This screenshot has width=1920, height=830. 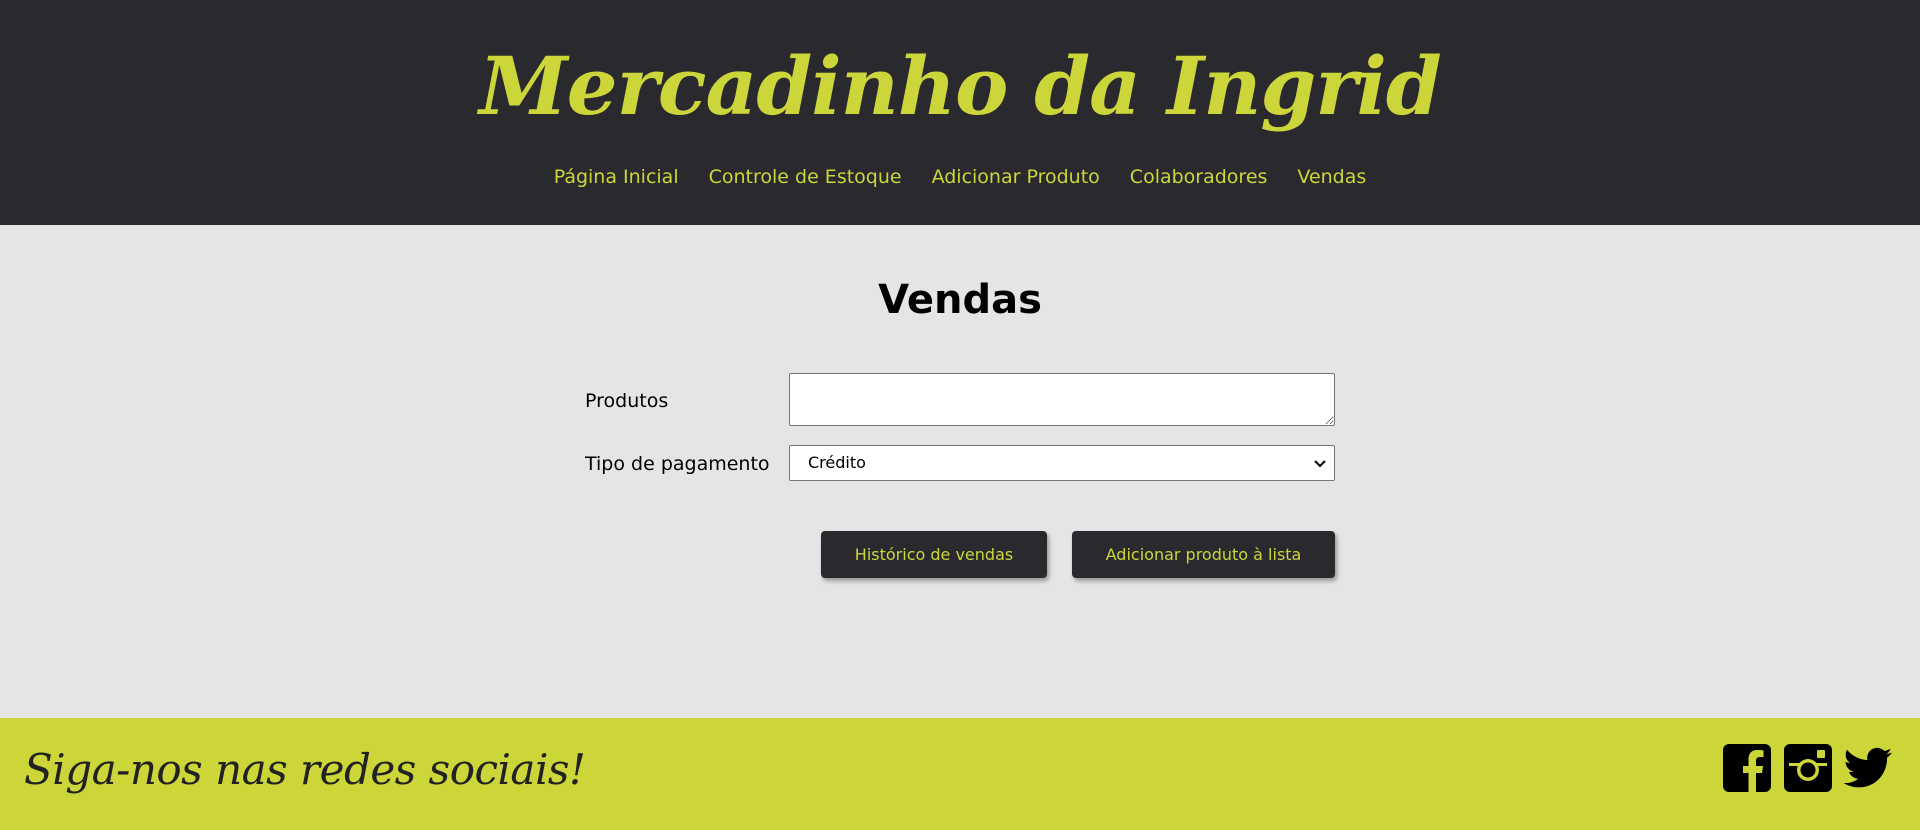 What do you see at coordinates (1199, 177) in the screenshot?
I see `nav-link-colaboradores: Colaboradores` at bounding box center [1199, 177].